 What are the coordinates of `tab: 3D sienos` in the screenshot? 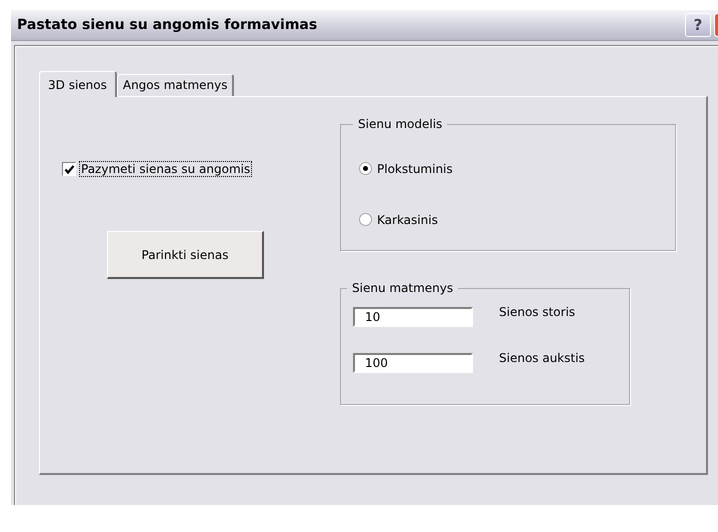 It's located at (78, 84).